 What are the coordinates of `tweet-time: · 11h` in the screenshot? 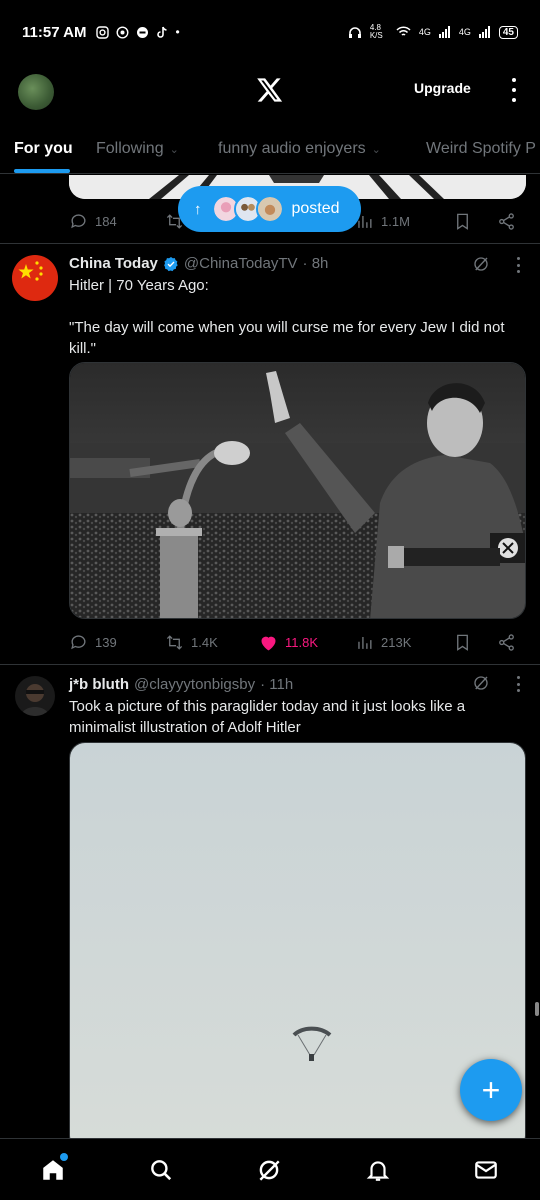 It's located at (277, 684).